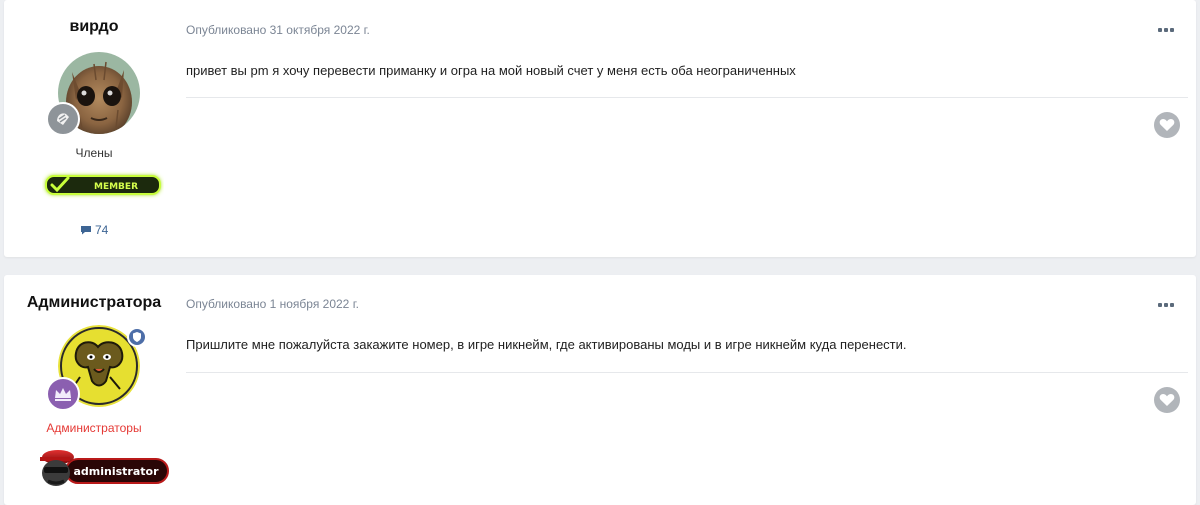  Describe the element at coordinates (94, 303) in the screenshot. I see `author-name: Администратора` at that location.